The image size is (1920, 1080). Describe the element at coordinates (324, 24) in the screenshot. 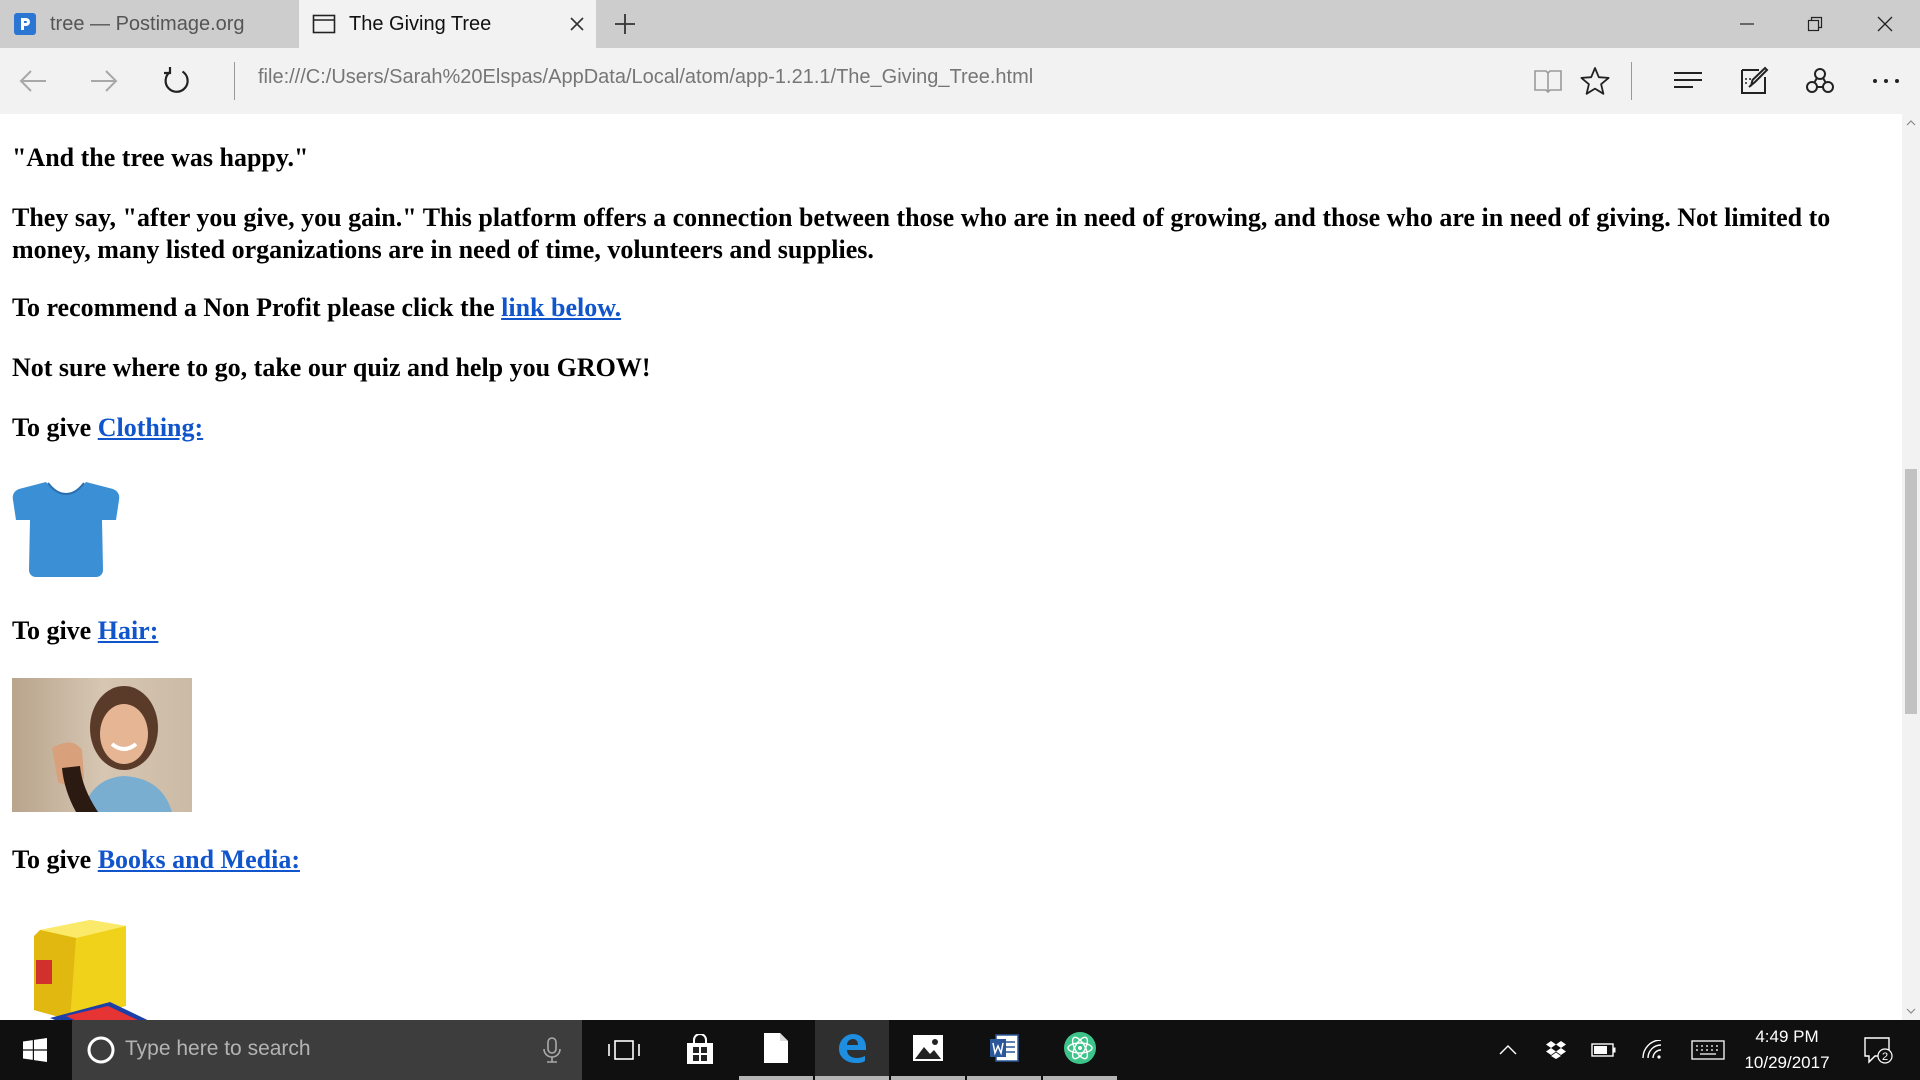

I see `page-icon` at that location.